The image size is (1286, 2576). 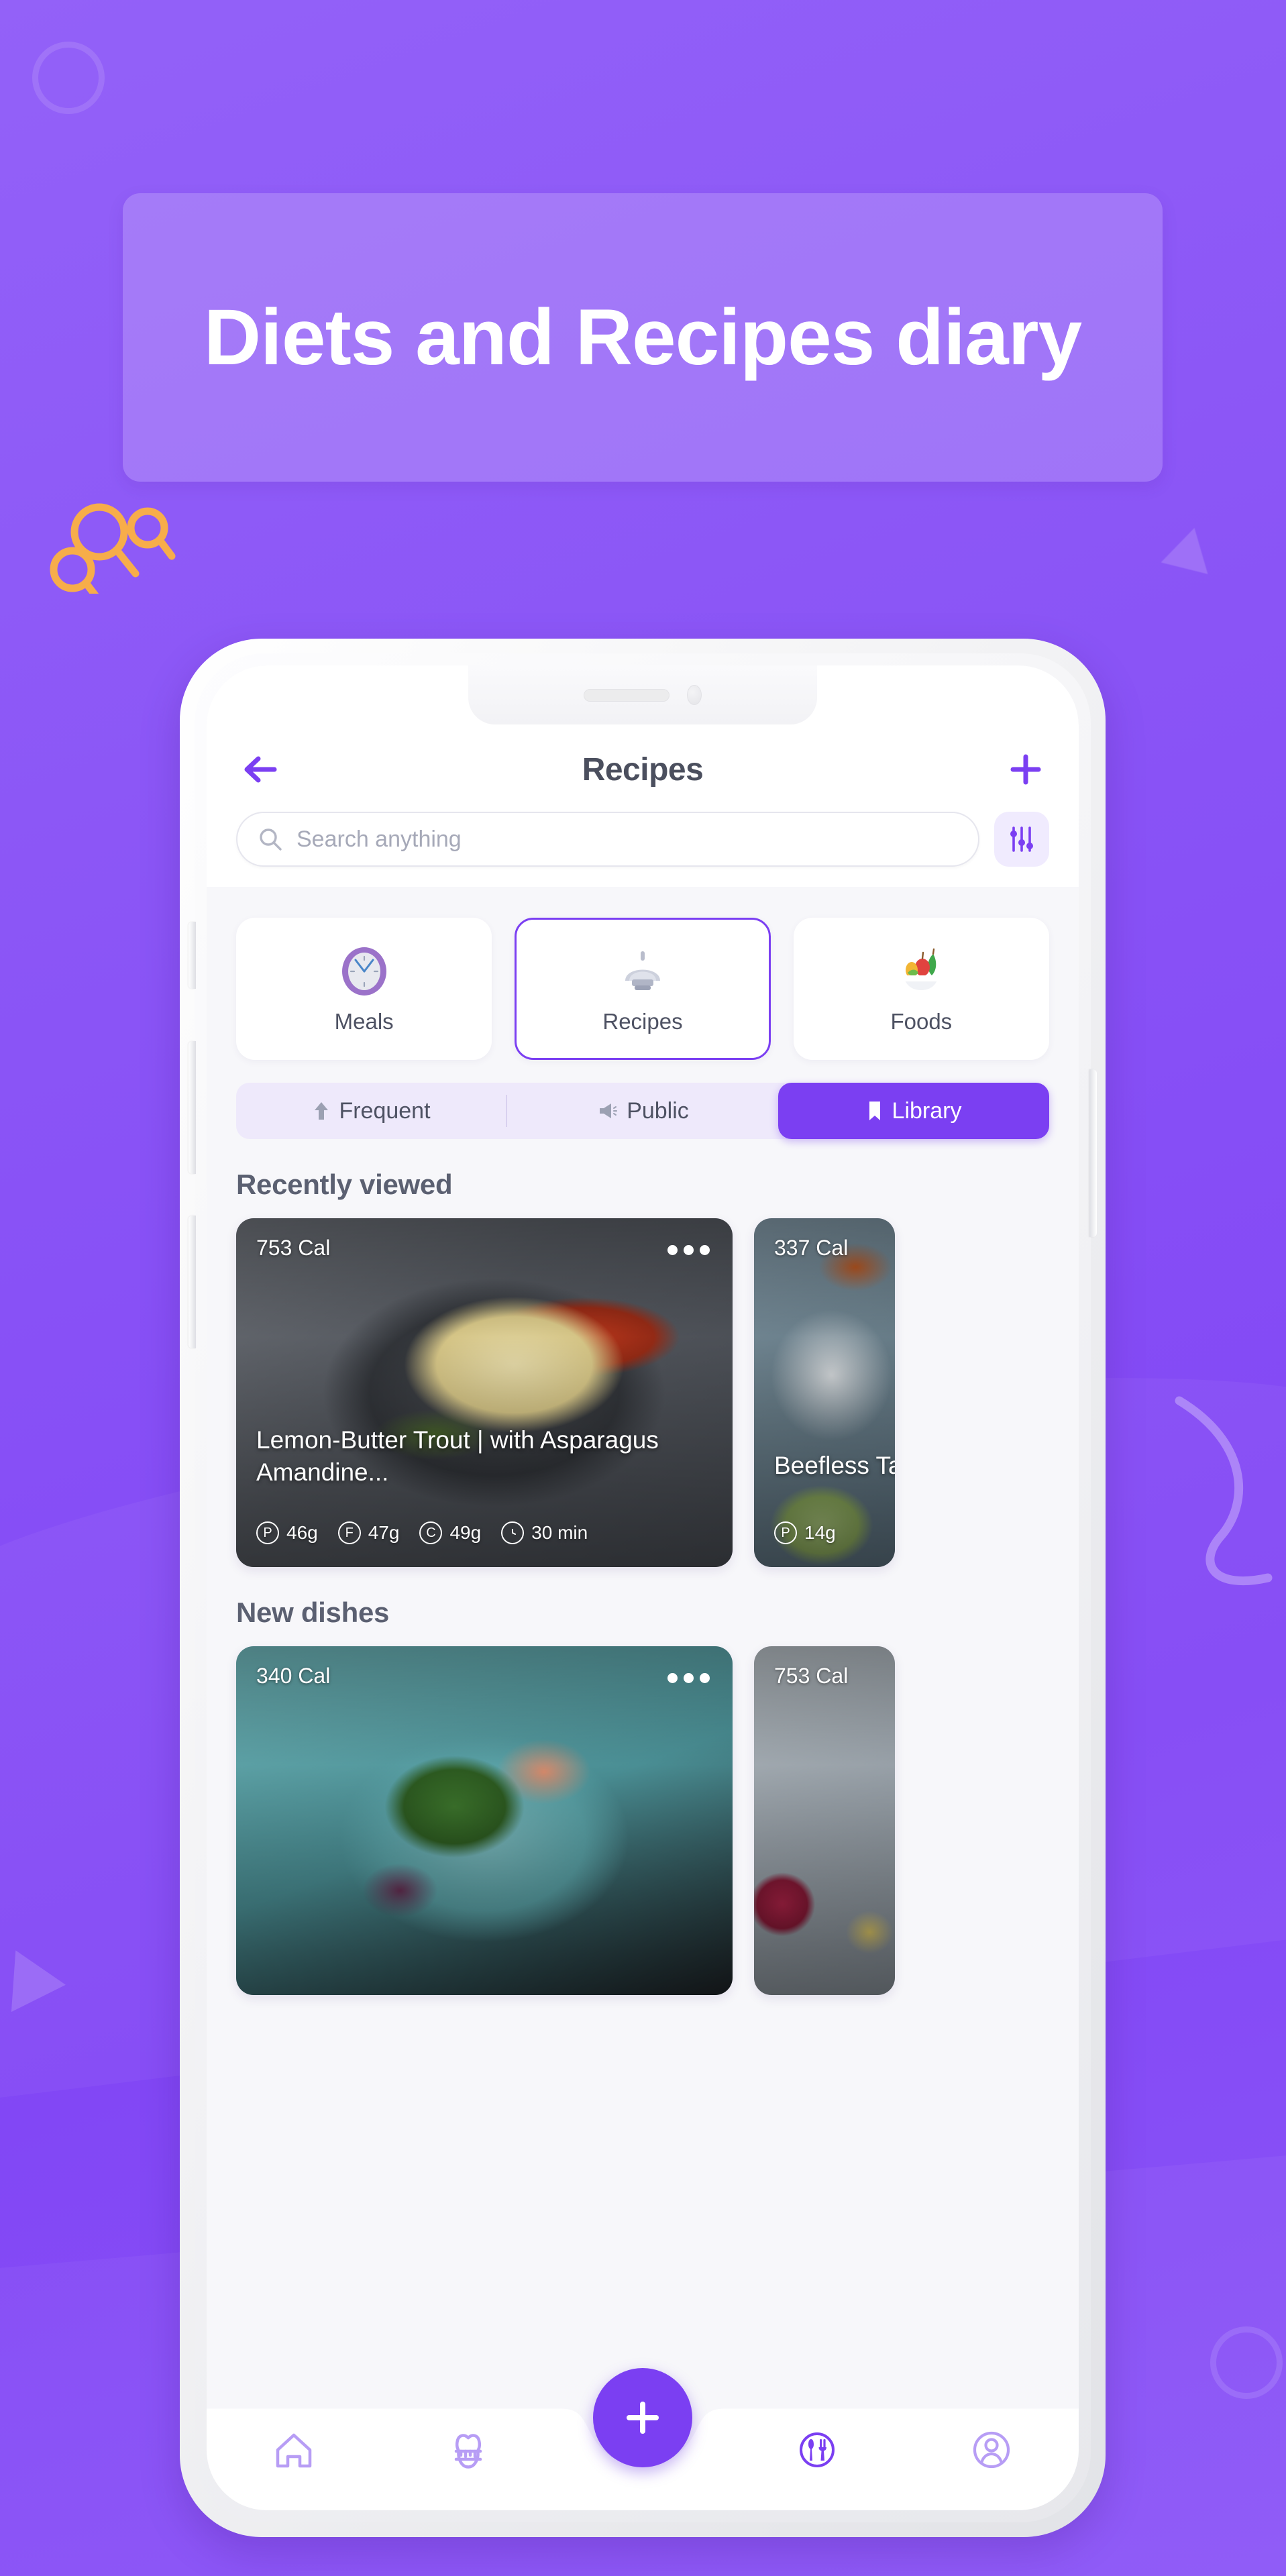 I want to click on calorie-badge: 340 Cal, so click(x=293, y=1676).